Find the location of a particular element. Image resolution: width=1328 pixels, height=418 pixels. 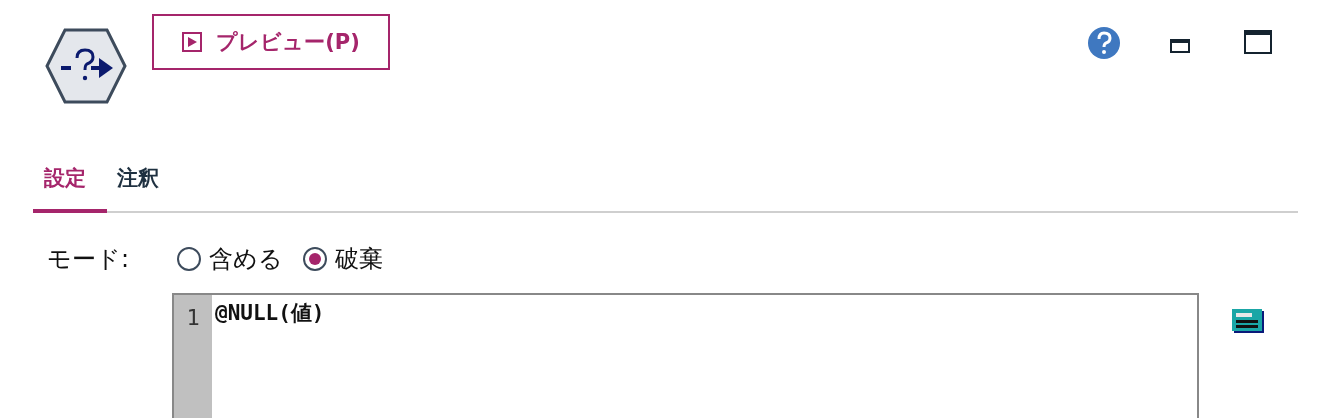

line-number: 1 is located at coordinates (193, 317).